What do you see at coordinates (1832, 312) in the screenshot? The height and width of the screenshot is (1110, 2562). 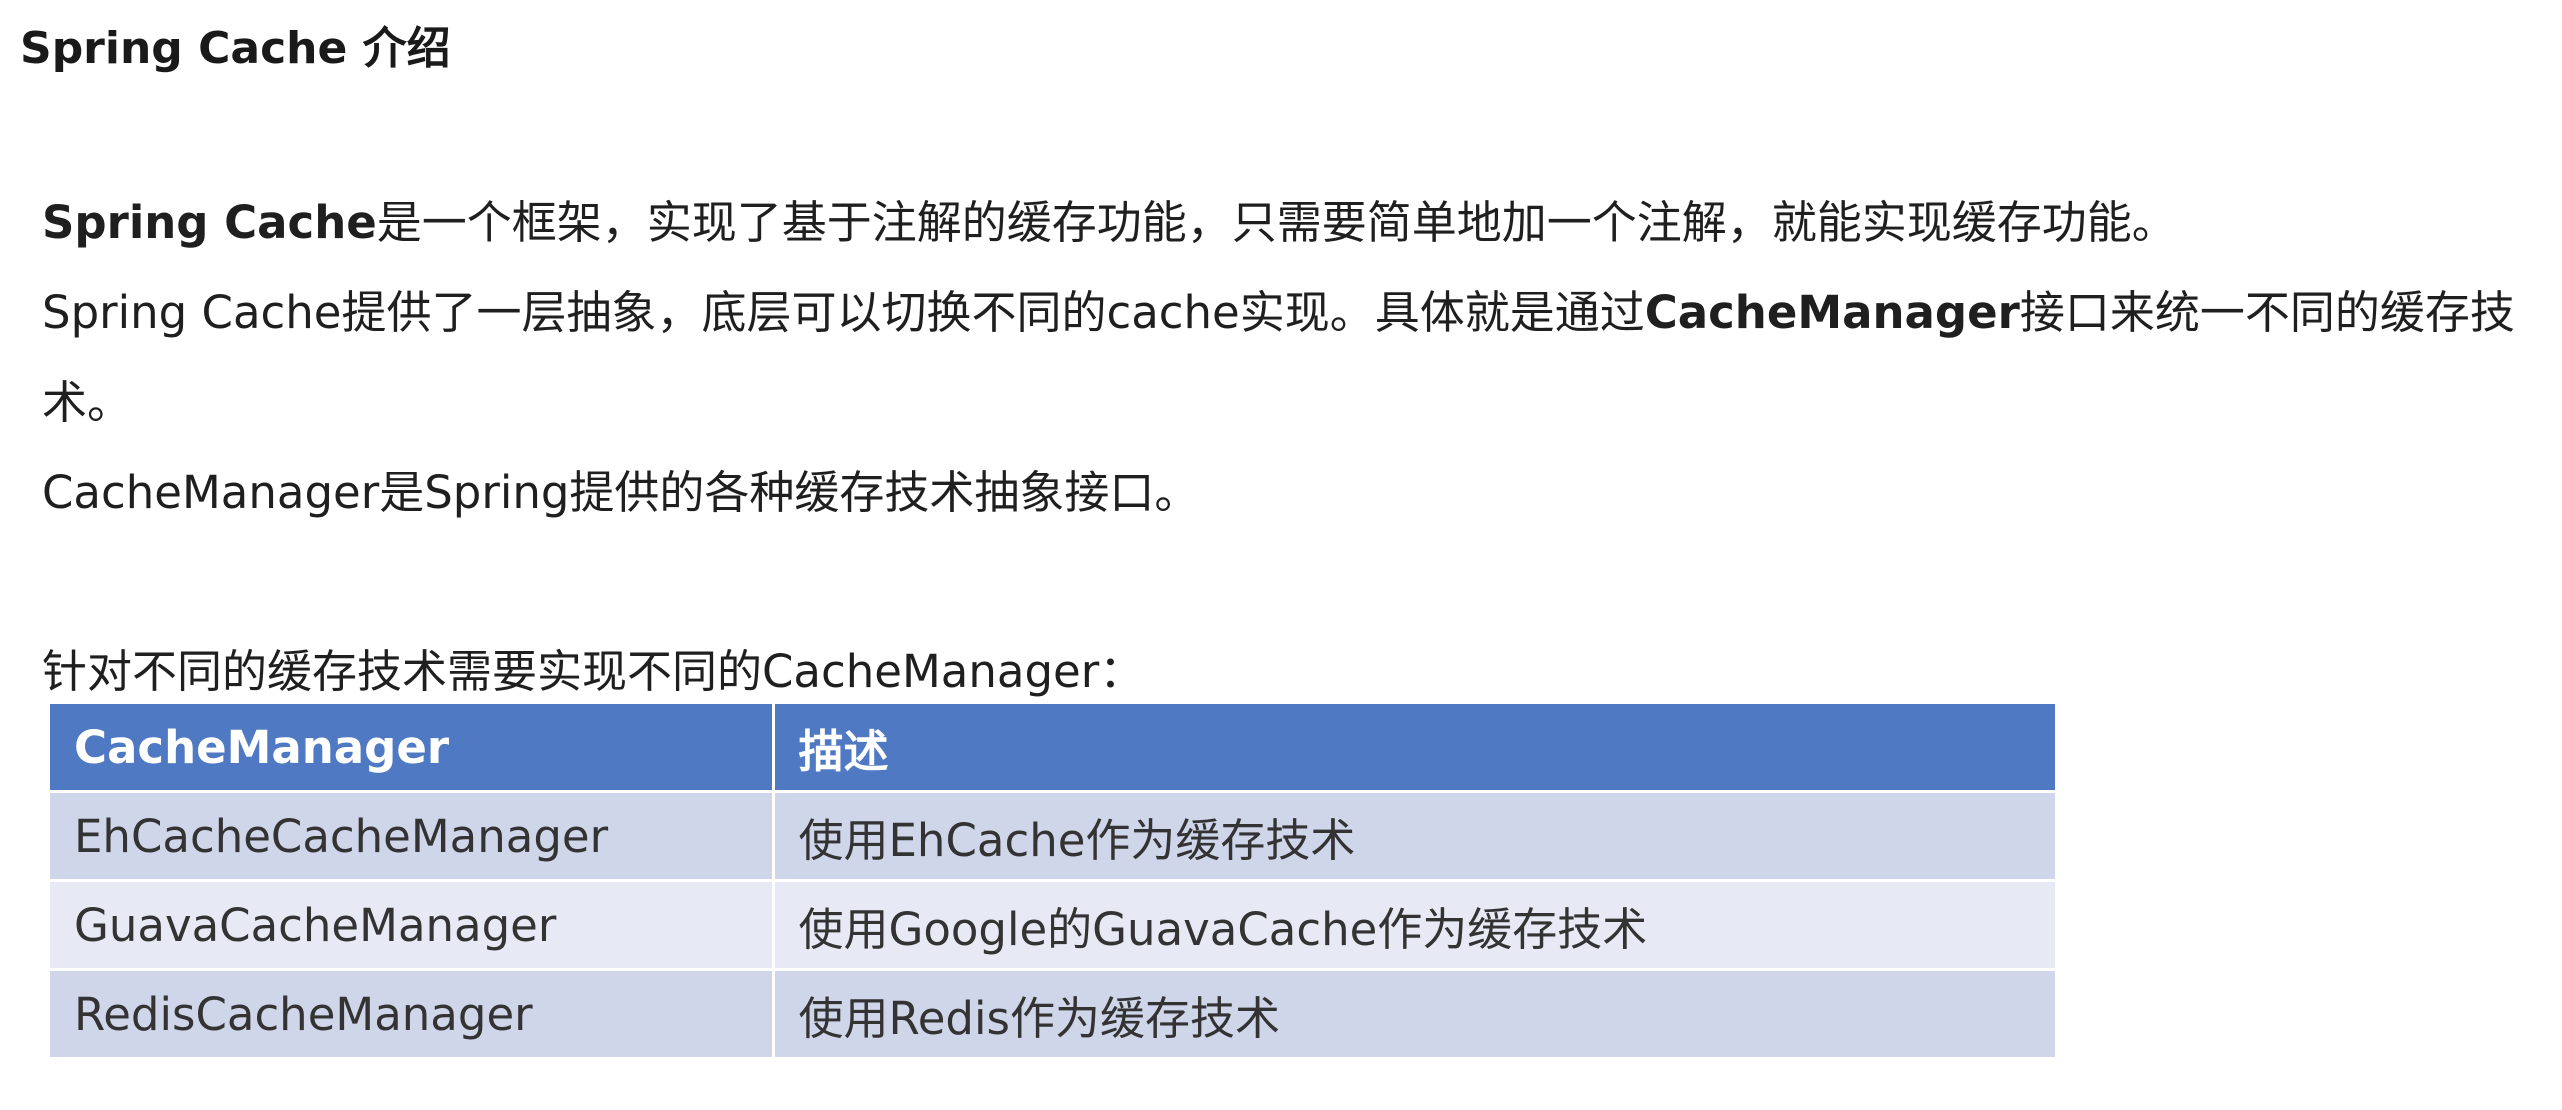 I see `cachemanager-bold-term: CacheManager` at bounding box center [1832, 312].